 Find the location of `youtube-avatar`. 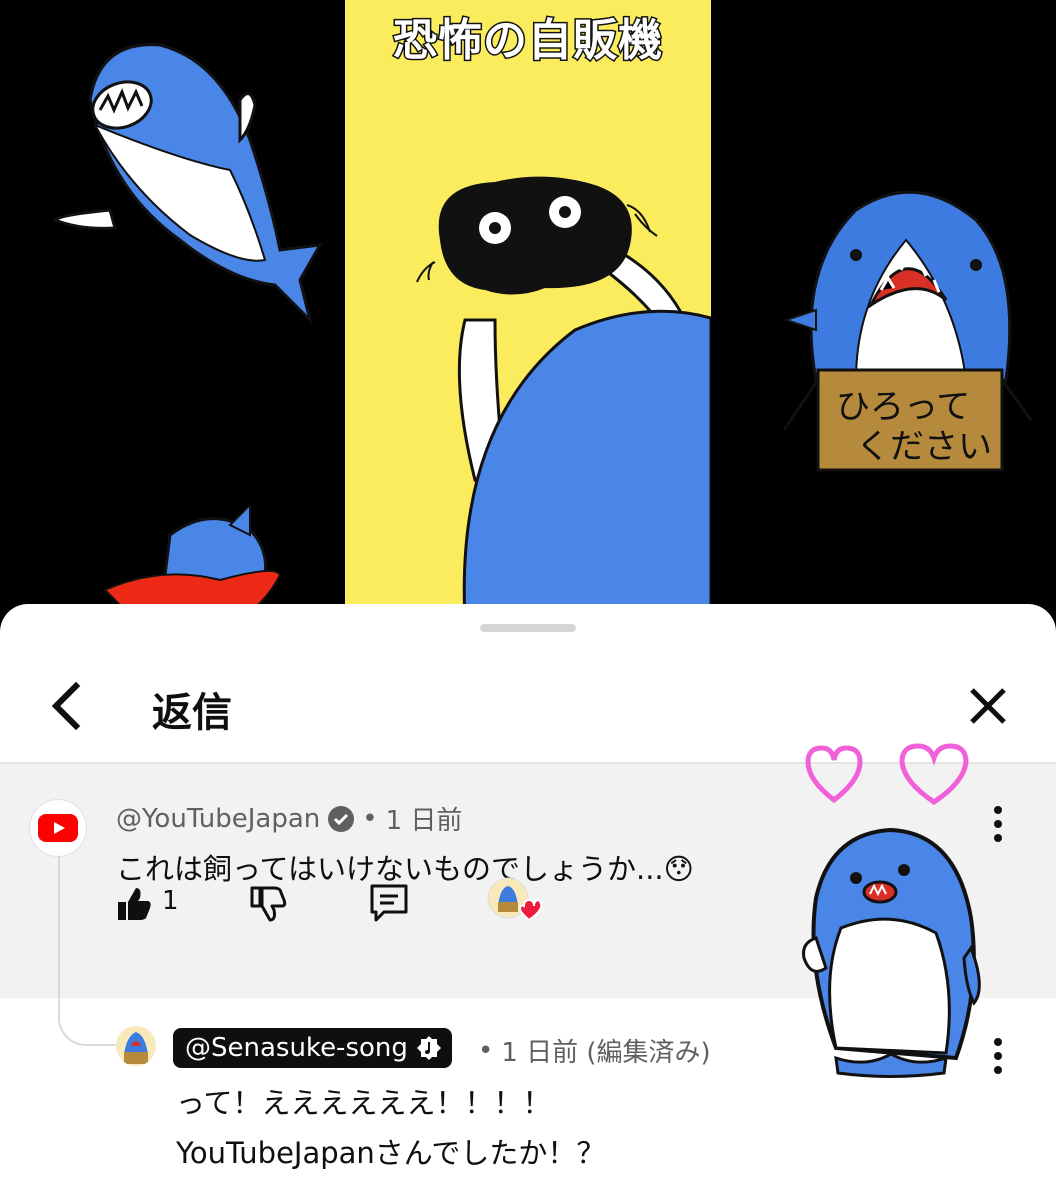

youtube-avatar is located at coordinates (58, 828).